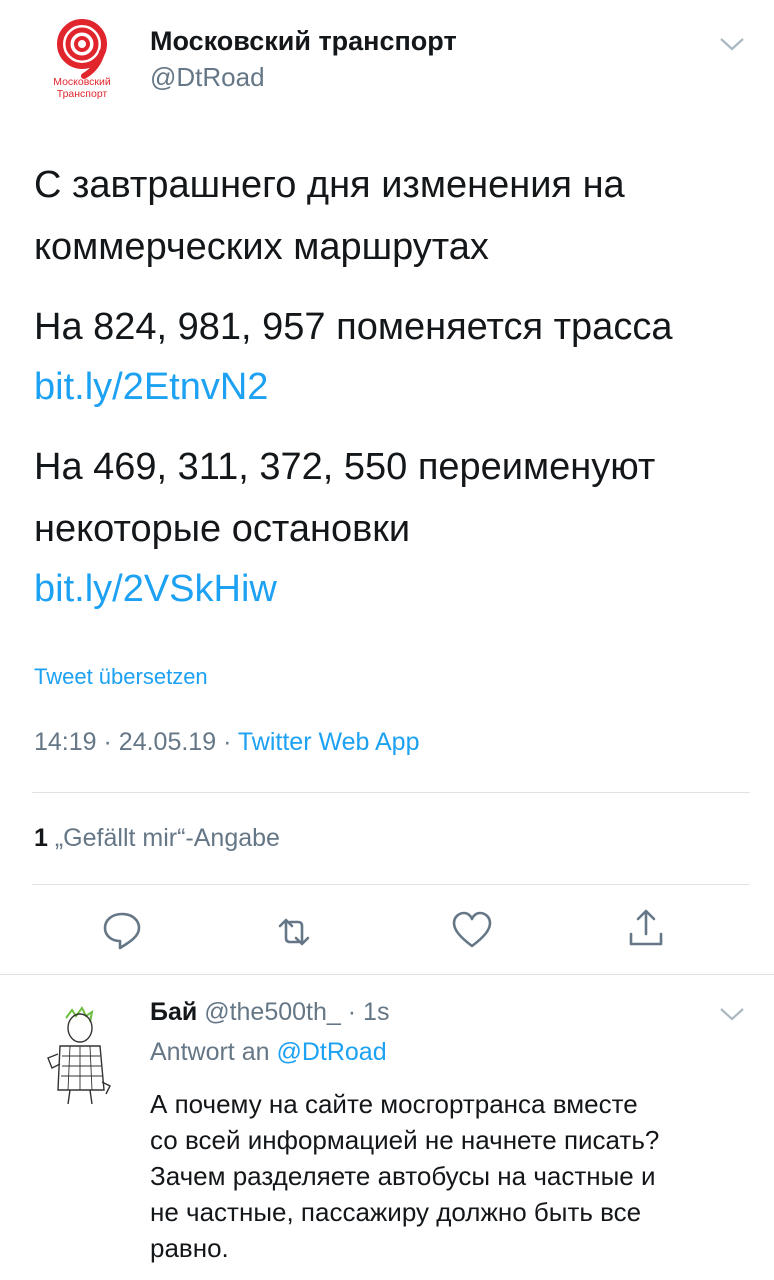 The height and width of the screenshot is (1280, 774). Describe the element at coordinates (472, 930) in the screenshot. I see `like-icon` at that location.